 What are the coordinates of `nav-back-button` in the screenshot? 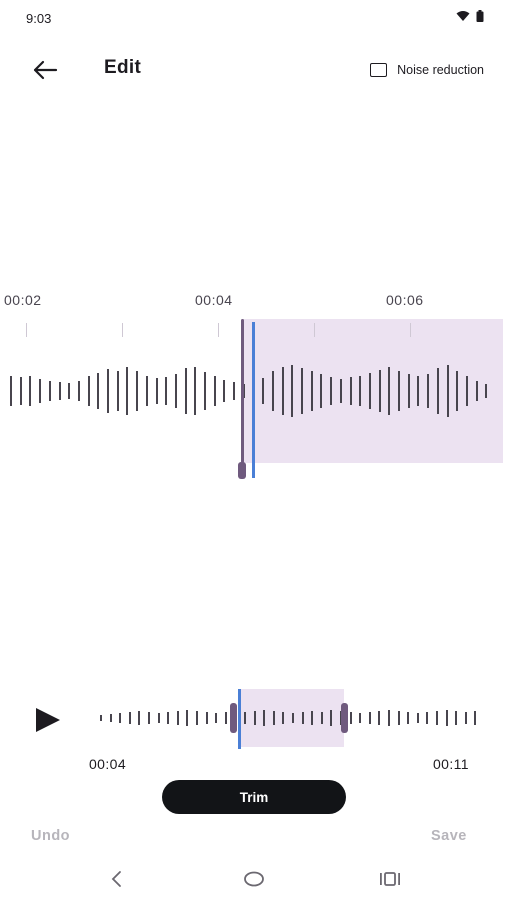 It's located at (117, 879).